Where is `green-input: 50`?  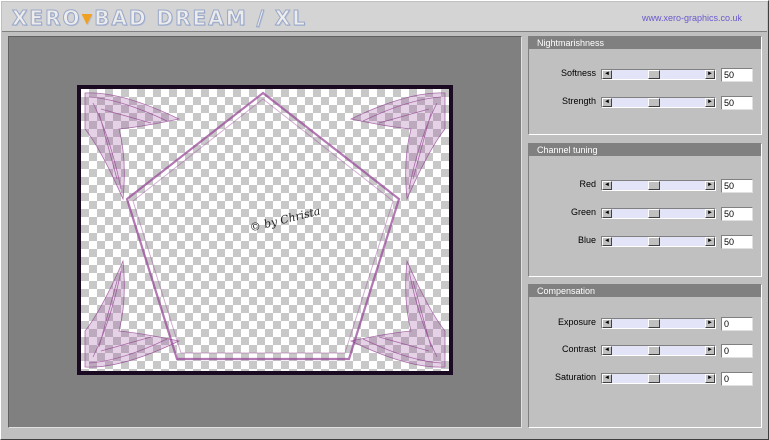
green-input: 50 is located at coordinates (737, 214).